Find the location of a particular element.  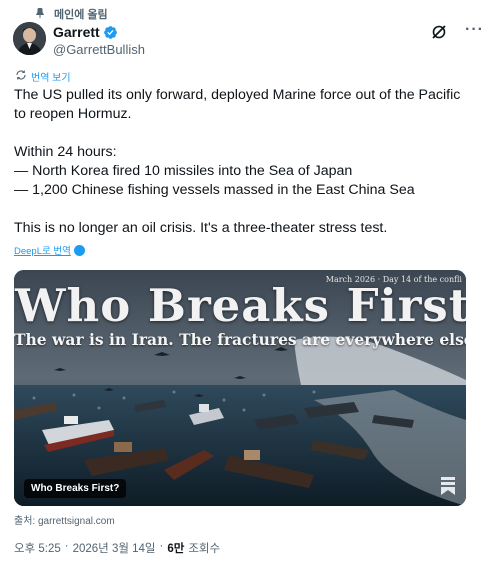

bookmark-icon is located at coordinates (448, 486).